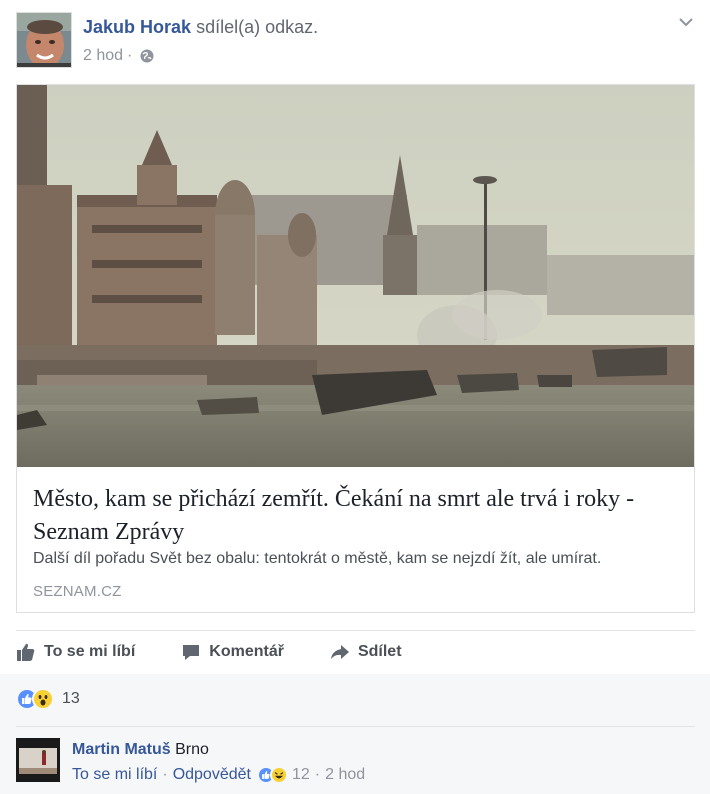 This screenshot has width=710, height=794. I want to click on comment-reply-link: Odpovědět, so click(212, 775).